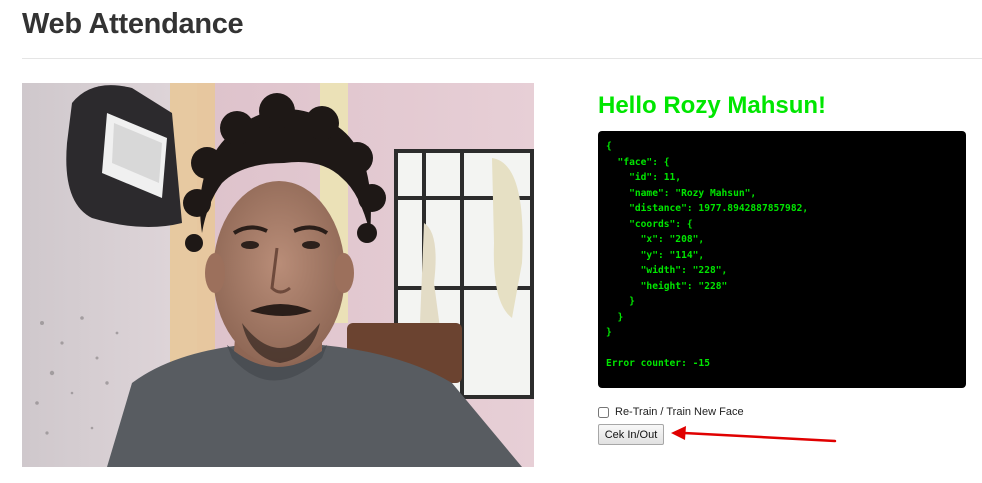 The image size is (982, 483). Describe the element at coordinates (655, 255) in the screenshot. I see `output-line: "y": "114",` at that location.